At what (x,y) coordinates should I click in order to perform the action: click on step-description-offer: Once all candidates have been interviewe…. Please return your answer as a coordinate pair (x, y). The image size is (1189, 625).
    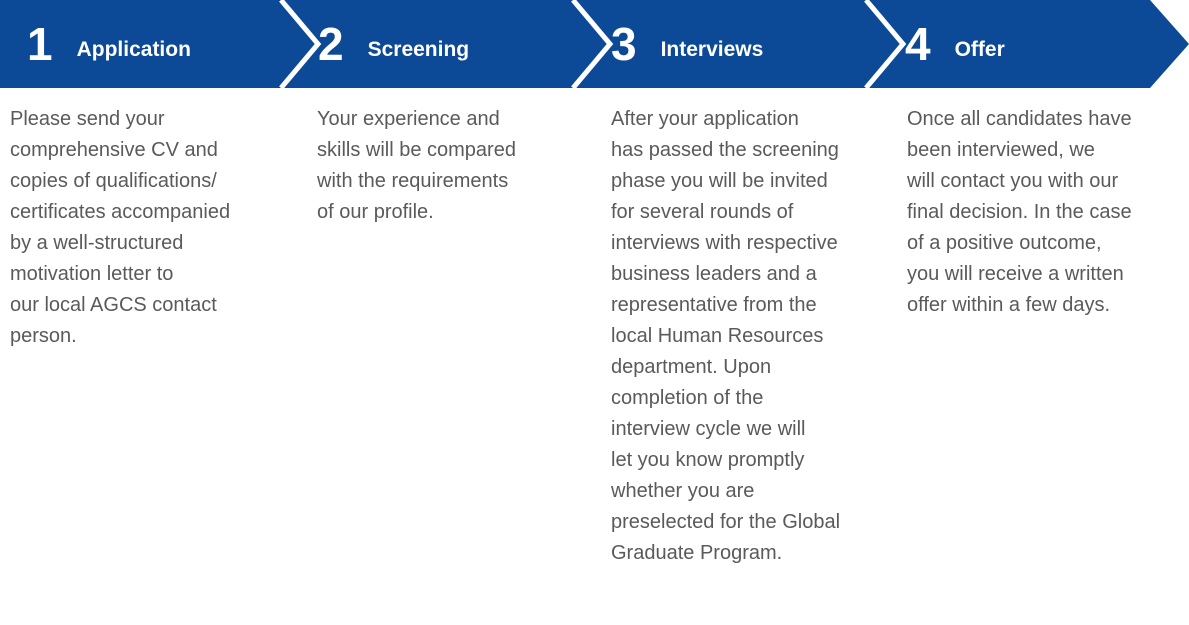
    Looking at the image, I should click on (1038, 212).